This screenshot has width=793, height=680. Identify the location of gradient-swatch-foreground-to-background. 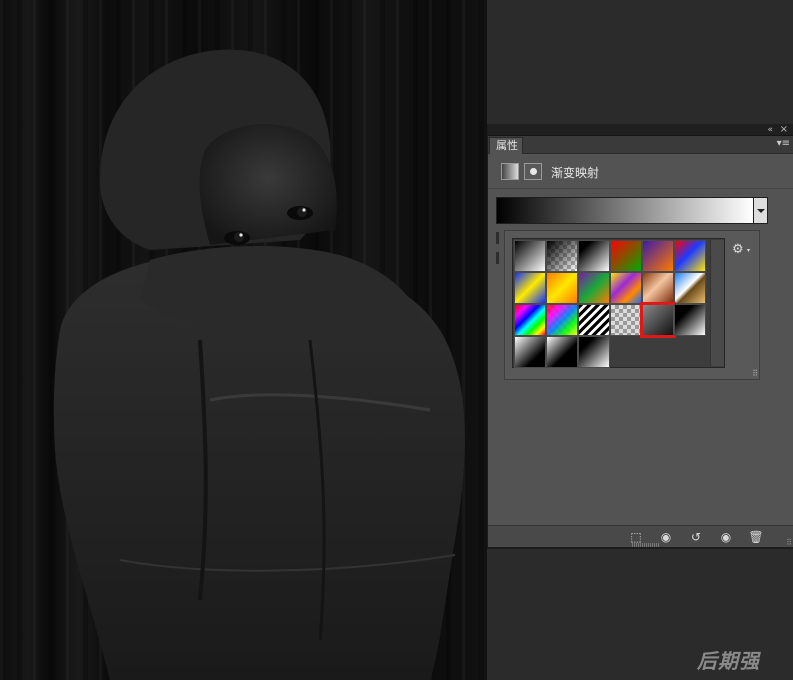
(530, 256).